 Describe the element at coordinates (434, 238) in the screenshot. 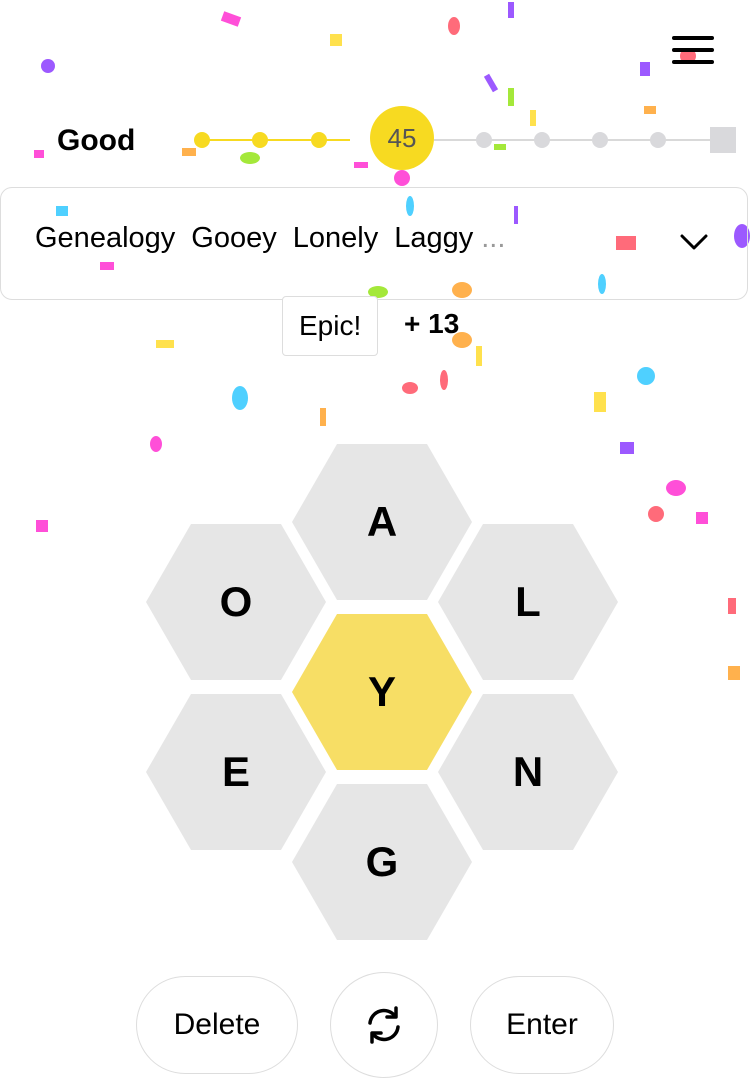

I see `found-word: Laggy` at that location.